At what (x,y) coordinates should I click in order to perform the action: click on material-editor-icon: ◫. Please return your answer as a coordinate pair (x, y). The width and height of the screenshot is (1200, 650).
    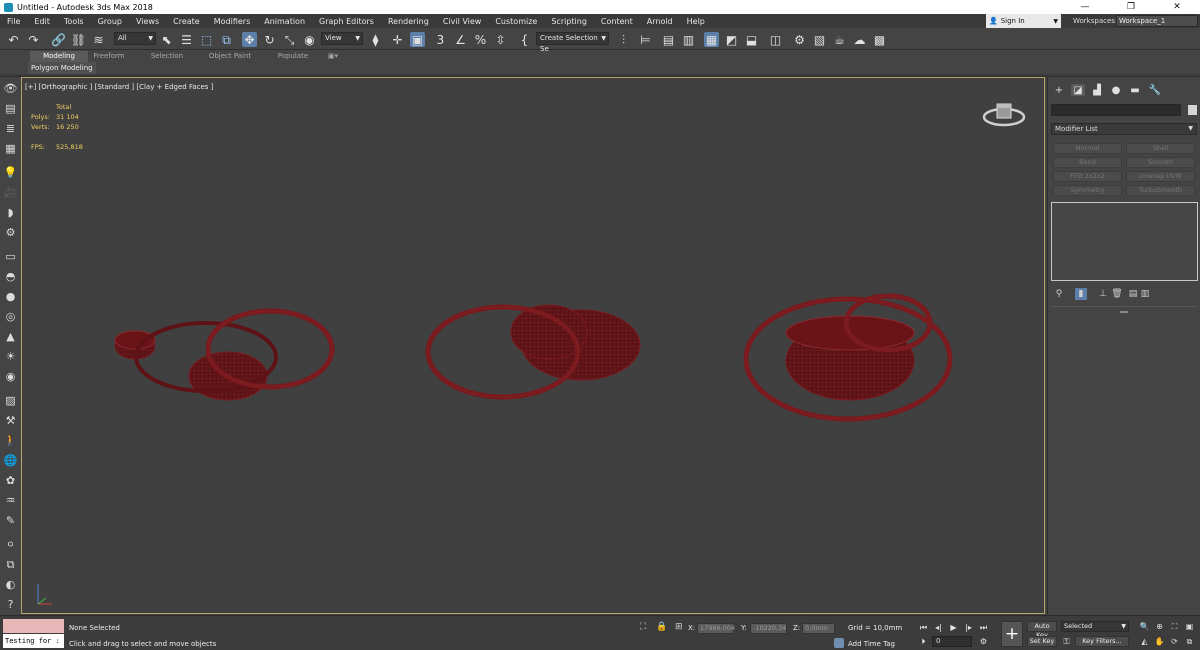
    Looking at the image, I should click on (775, 39).